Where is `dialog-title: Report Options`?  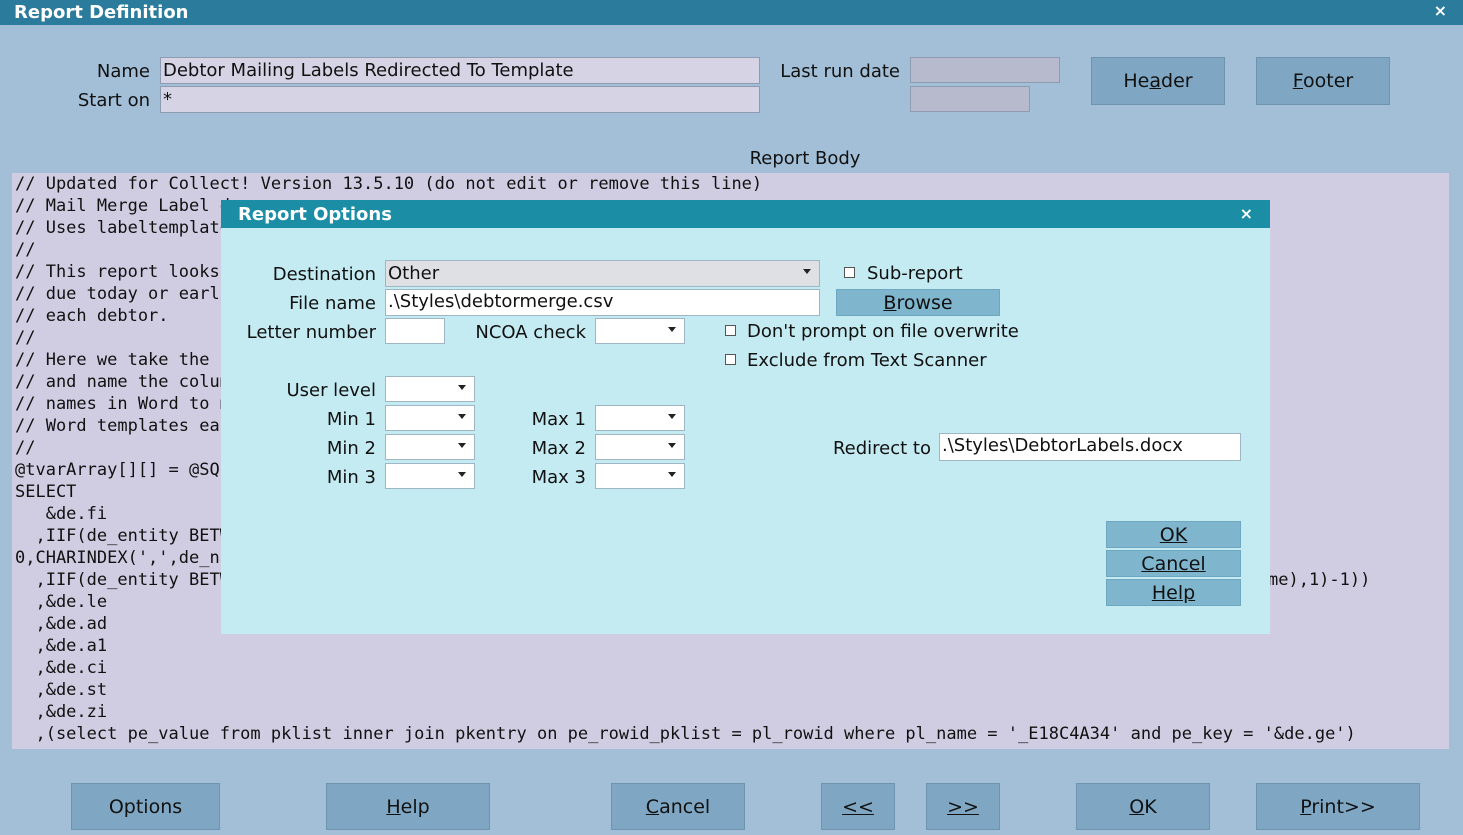 dialog-title: Report Options is located at coordinates (315, 214).